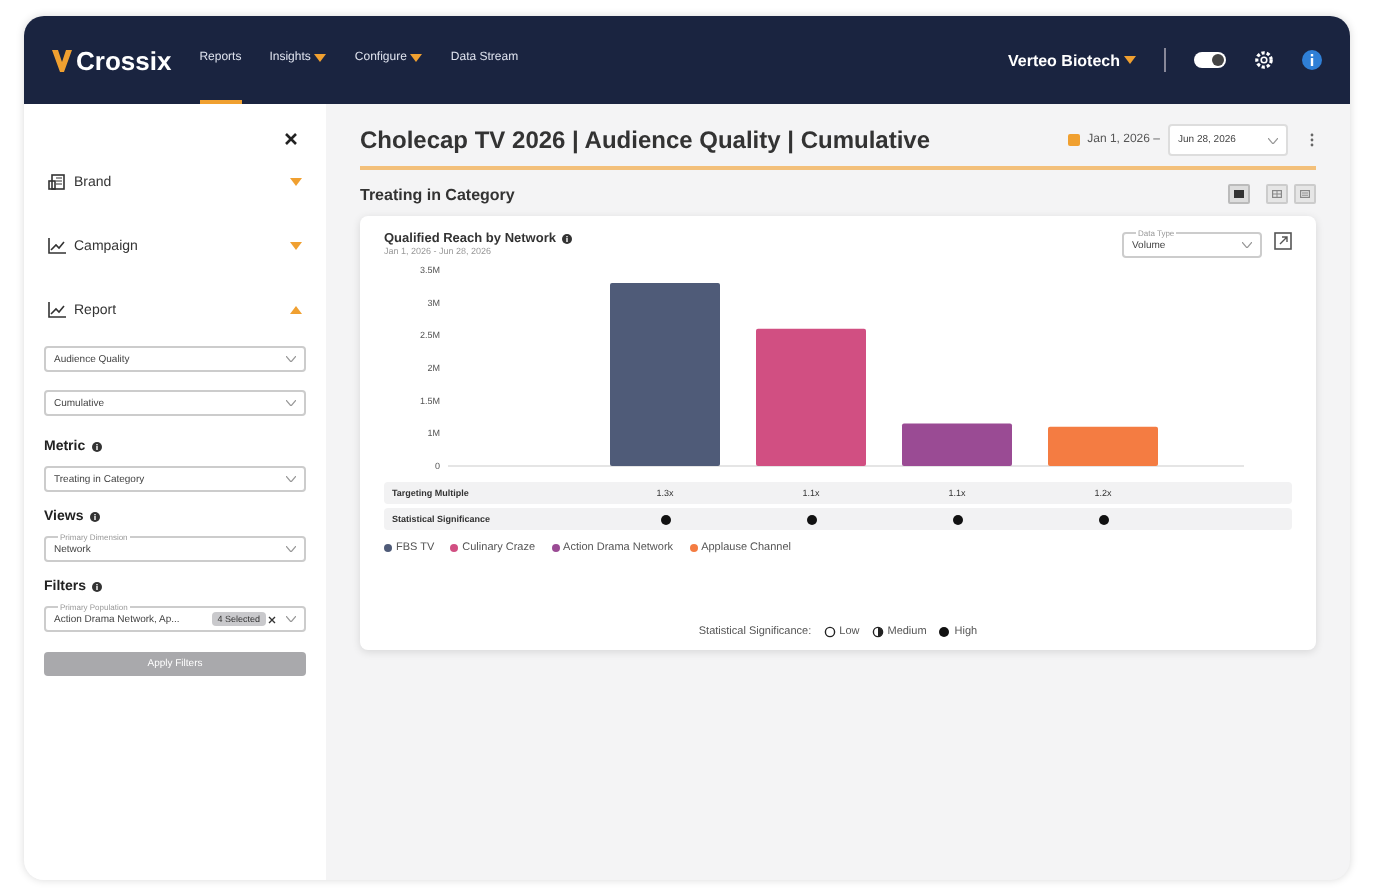  What do you see at coordinates (1210, 60) in the screenshot?
I see `toggle-switch` at bounding box center [1210, 60].